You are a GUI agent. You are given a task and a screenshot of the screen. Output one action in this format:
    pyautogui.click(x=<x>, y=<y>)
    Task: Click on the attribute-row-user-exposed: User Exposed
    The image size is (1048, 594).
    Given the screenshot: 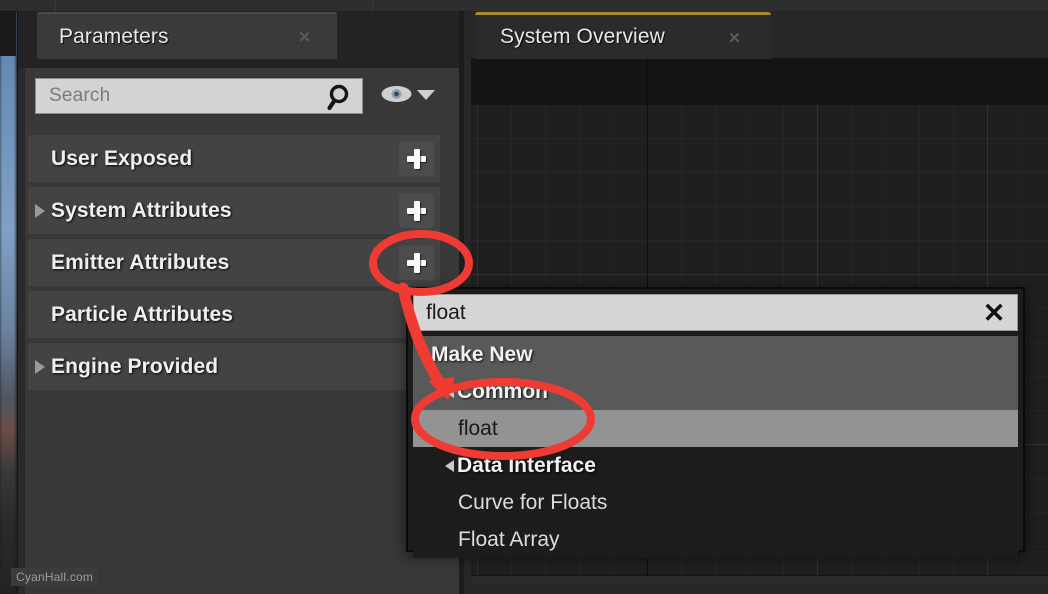 What is the action you would take?
    pyautogui.click(x=234, y=158)
    